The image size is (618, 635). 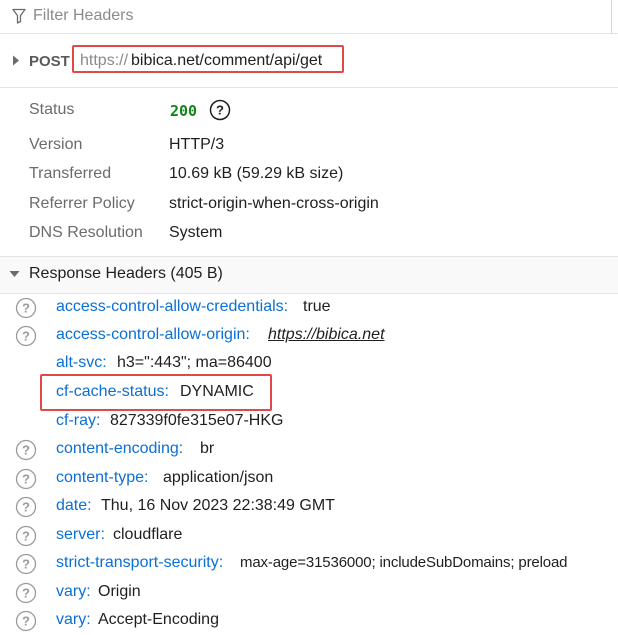 I want to click on status-label: Status, so click(x=52, y=109).